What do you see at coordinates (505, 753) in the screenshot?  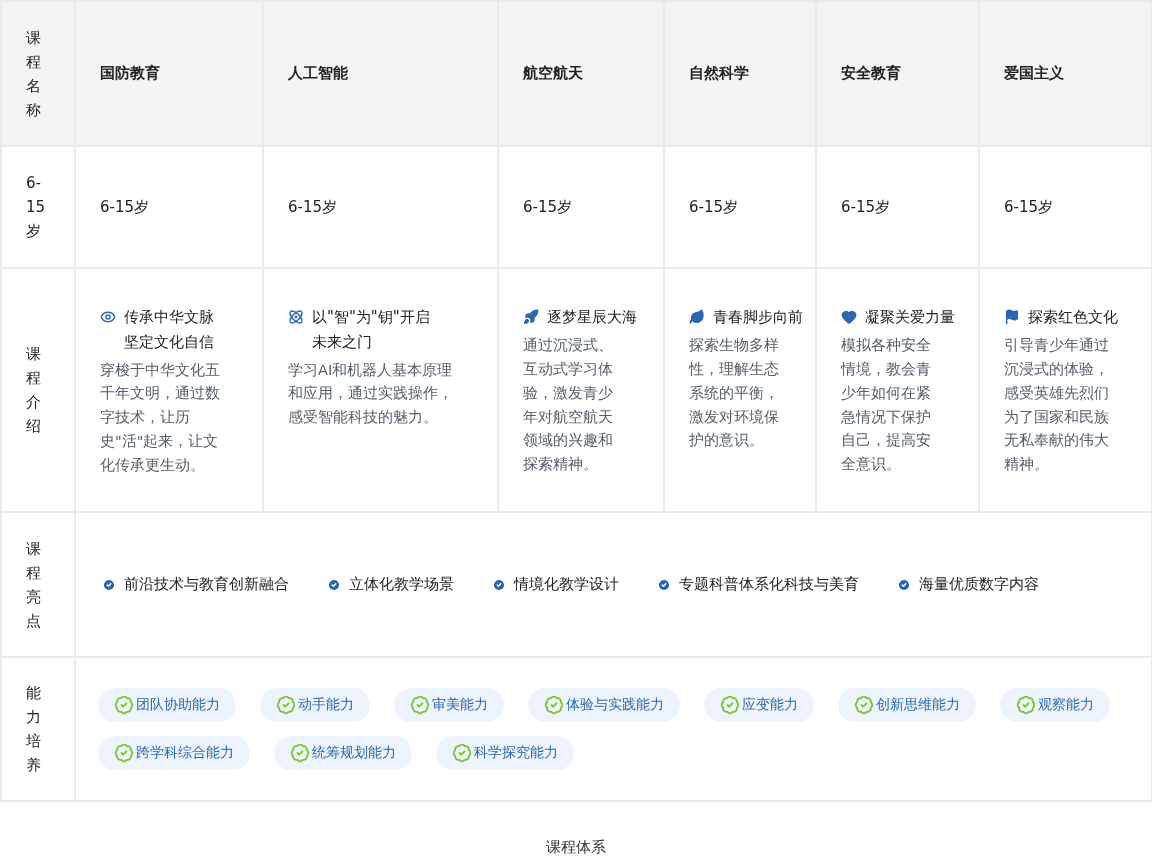 I see `ability-tag: 科学探究能力` at bounding box center [505, 753].